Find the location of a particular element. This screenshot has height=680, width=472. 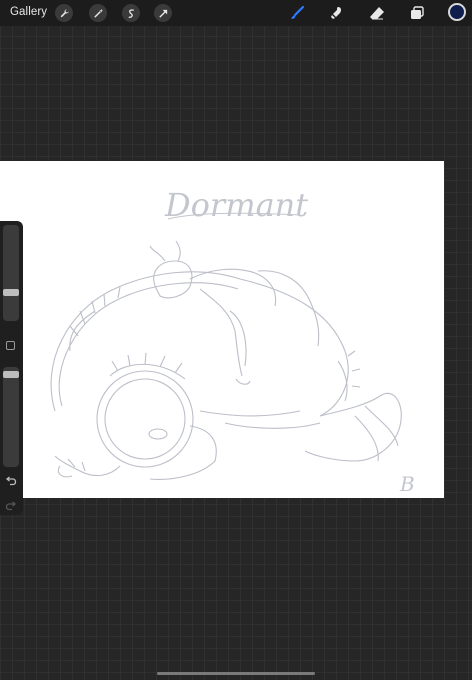

actions-button is located at coordinates (64, 13).